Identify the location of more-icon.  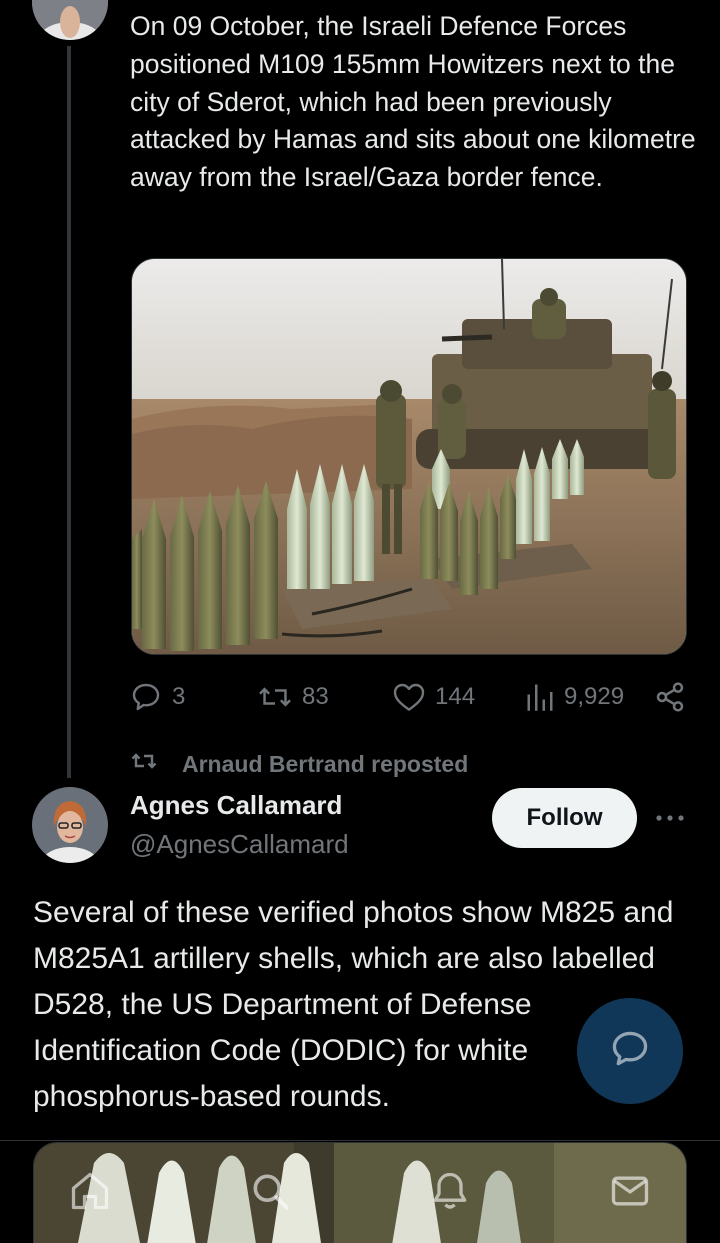
(670, 818).